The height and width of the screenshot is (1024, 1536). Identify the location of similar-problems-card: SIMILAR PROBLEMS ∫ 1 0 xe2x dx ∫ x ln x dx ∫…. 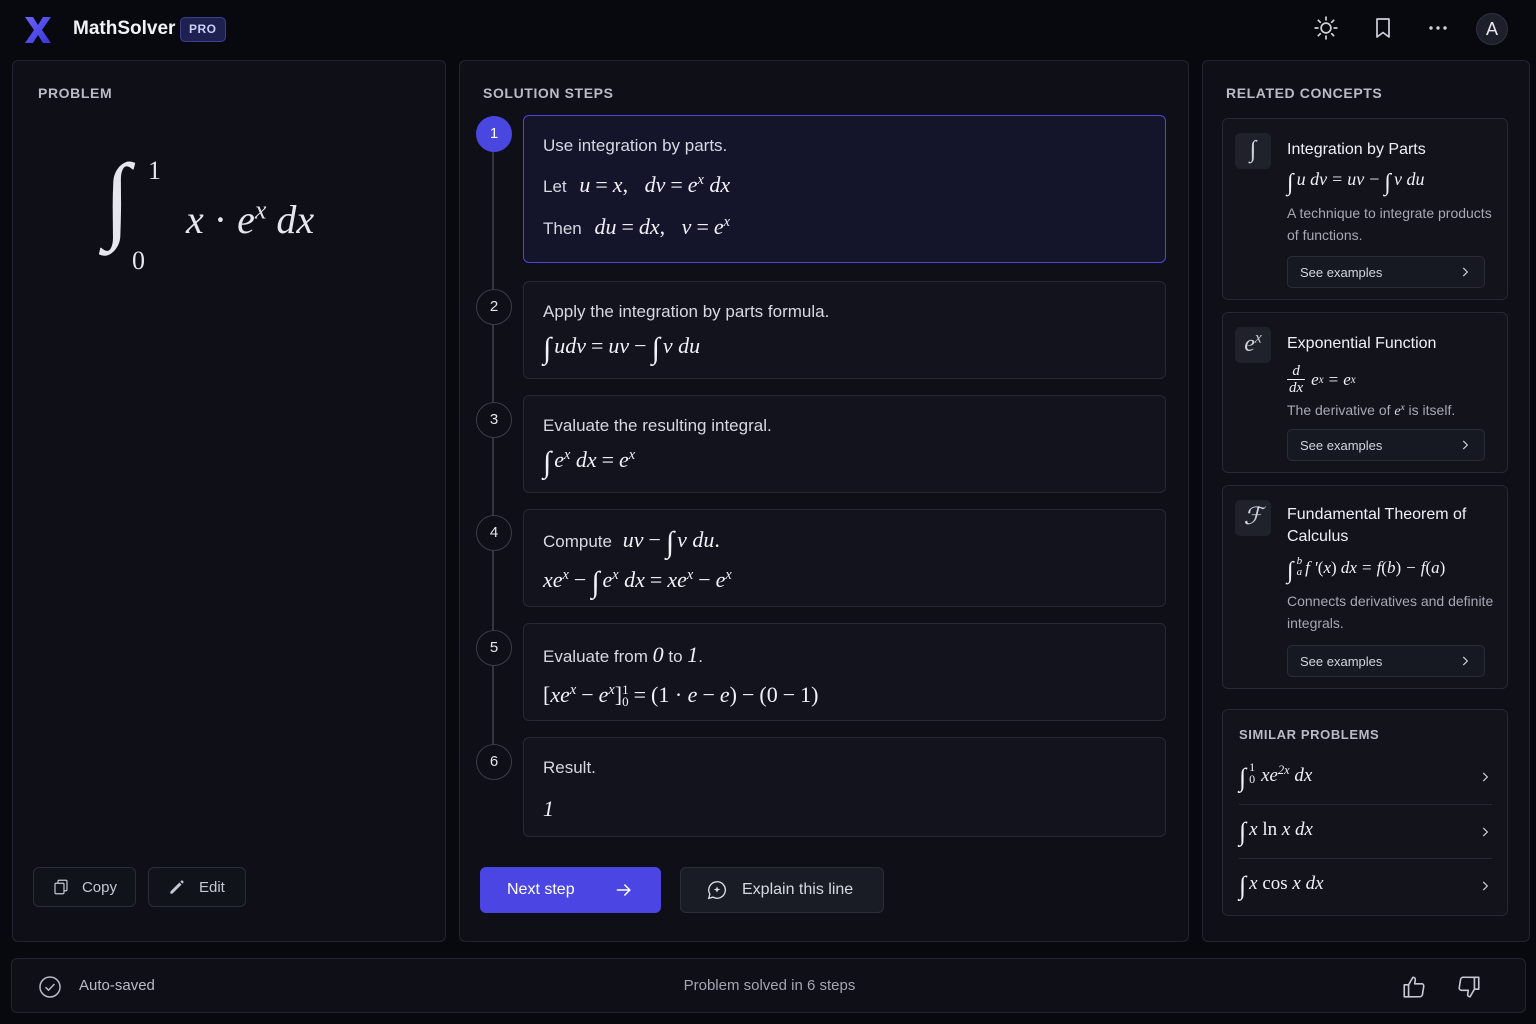
(1365, 812).